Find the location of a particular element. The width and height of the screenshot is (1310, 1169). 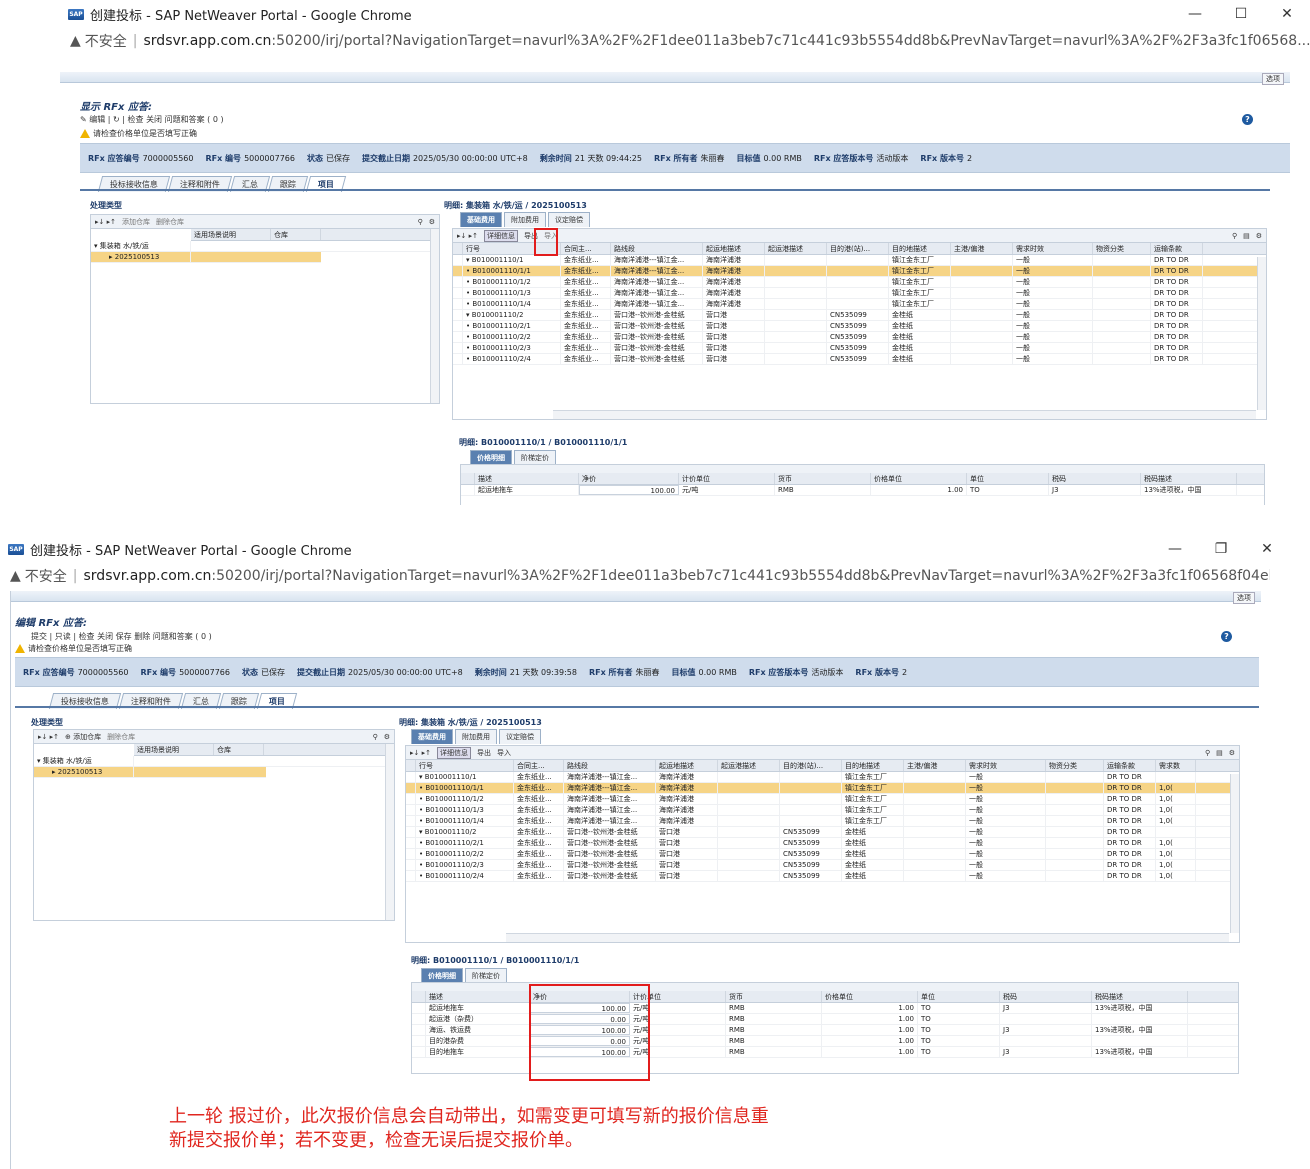

add-warehouse-button: 添加仓库 is located at coordinates (136, 222).